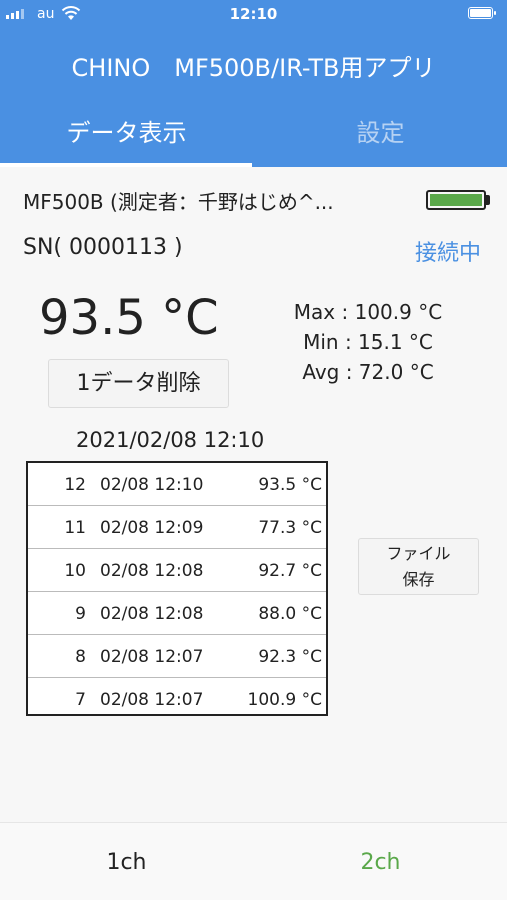 The height and width of the screenshot is (900, 507). What do you see at coordinates (80, 614) in the screenshot?
I see `row-number: 9` at bounding box center [80, 614].